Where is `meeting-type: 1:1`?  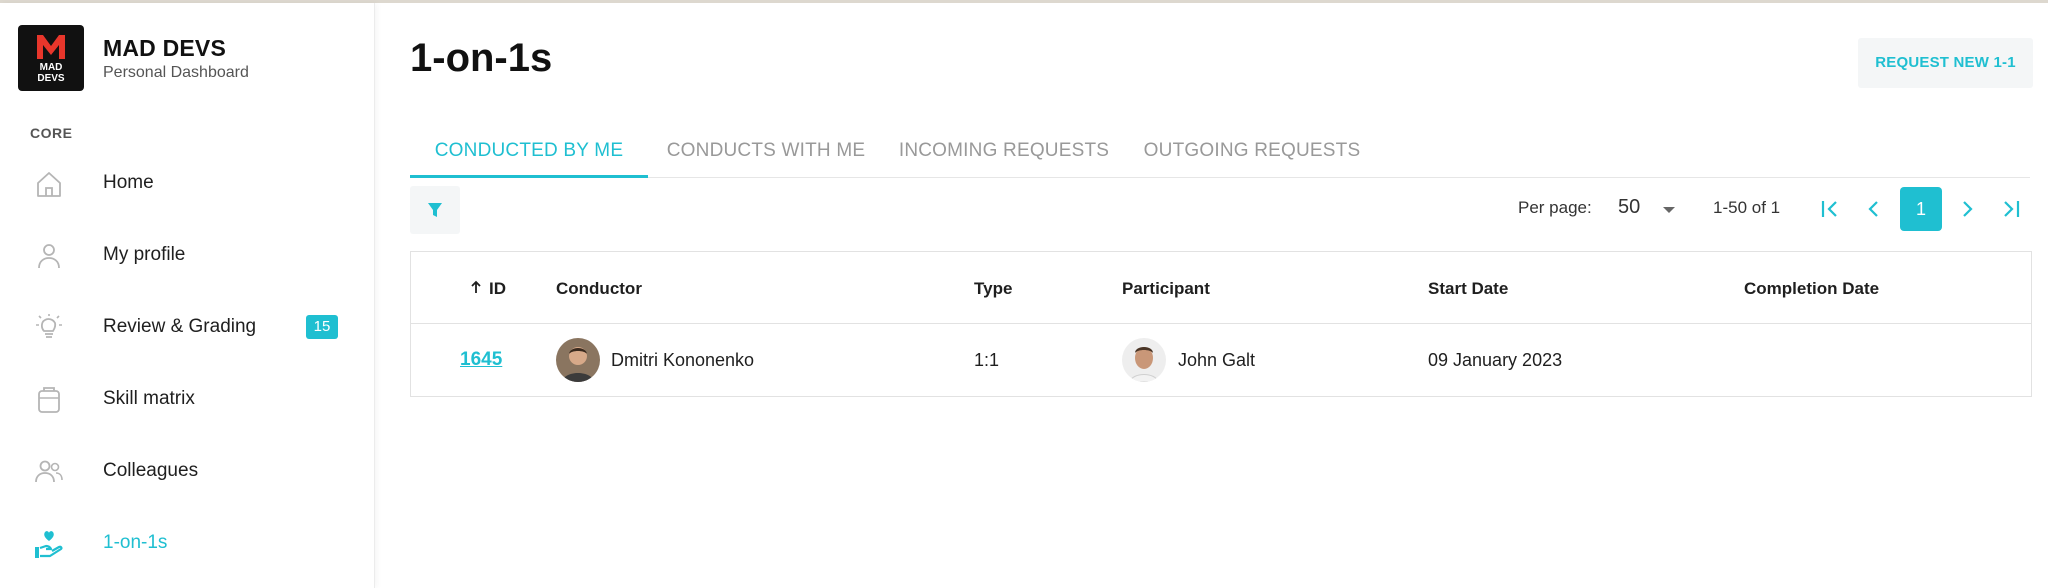 meeting-type: 1:1 is located at coordinates (987, 360).